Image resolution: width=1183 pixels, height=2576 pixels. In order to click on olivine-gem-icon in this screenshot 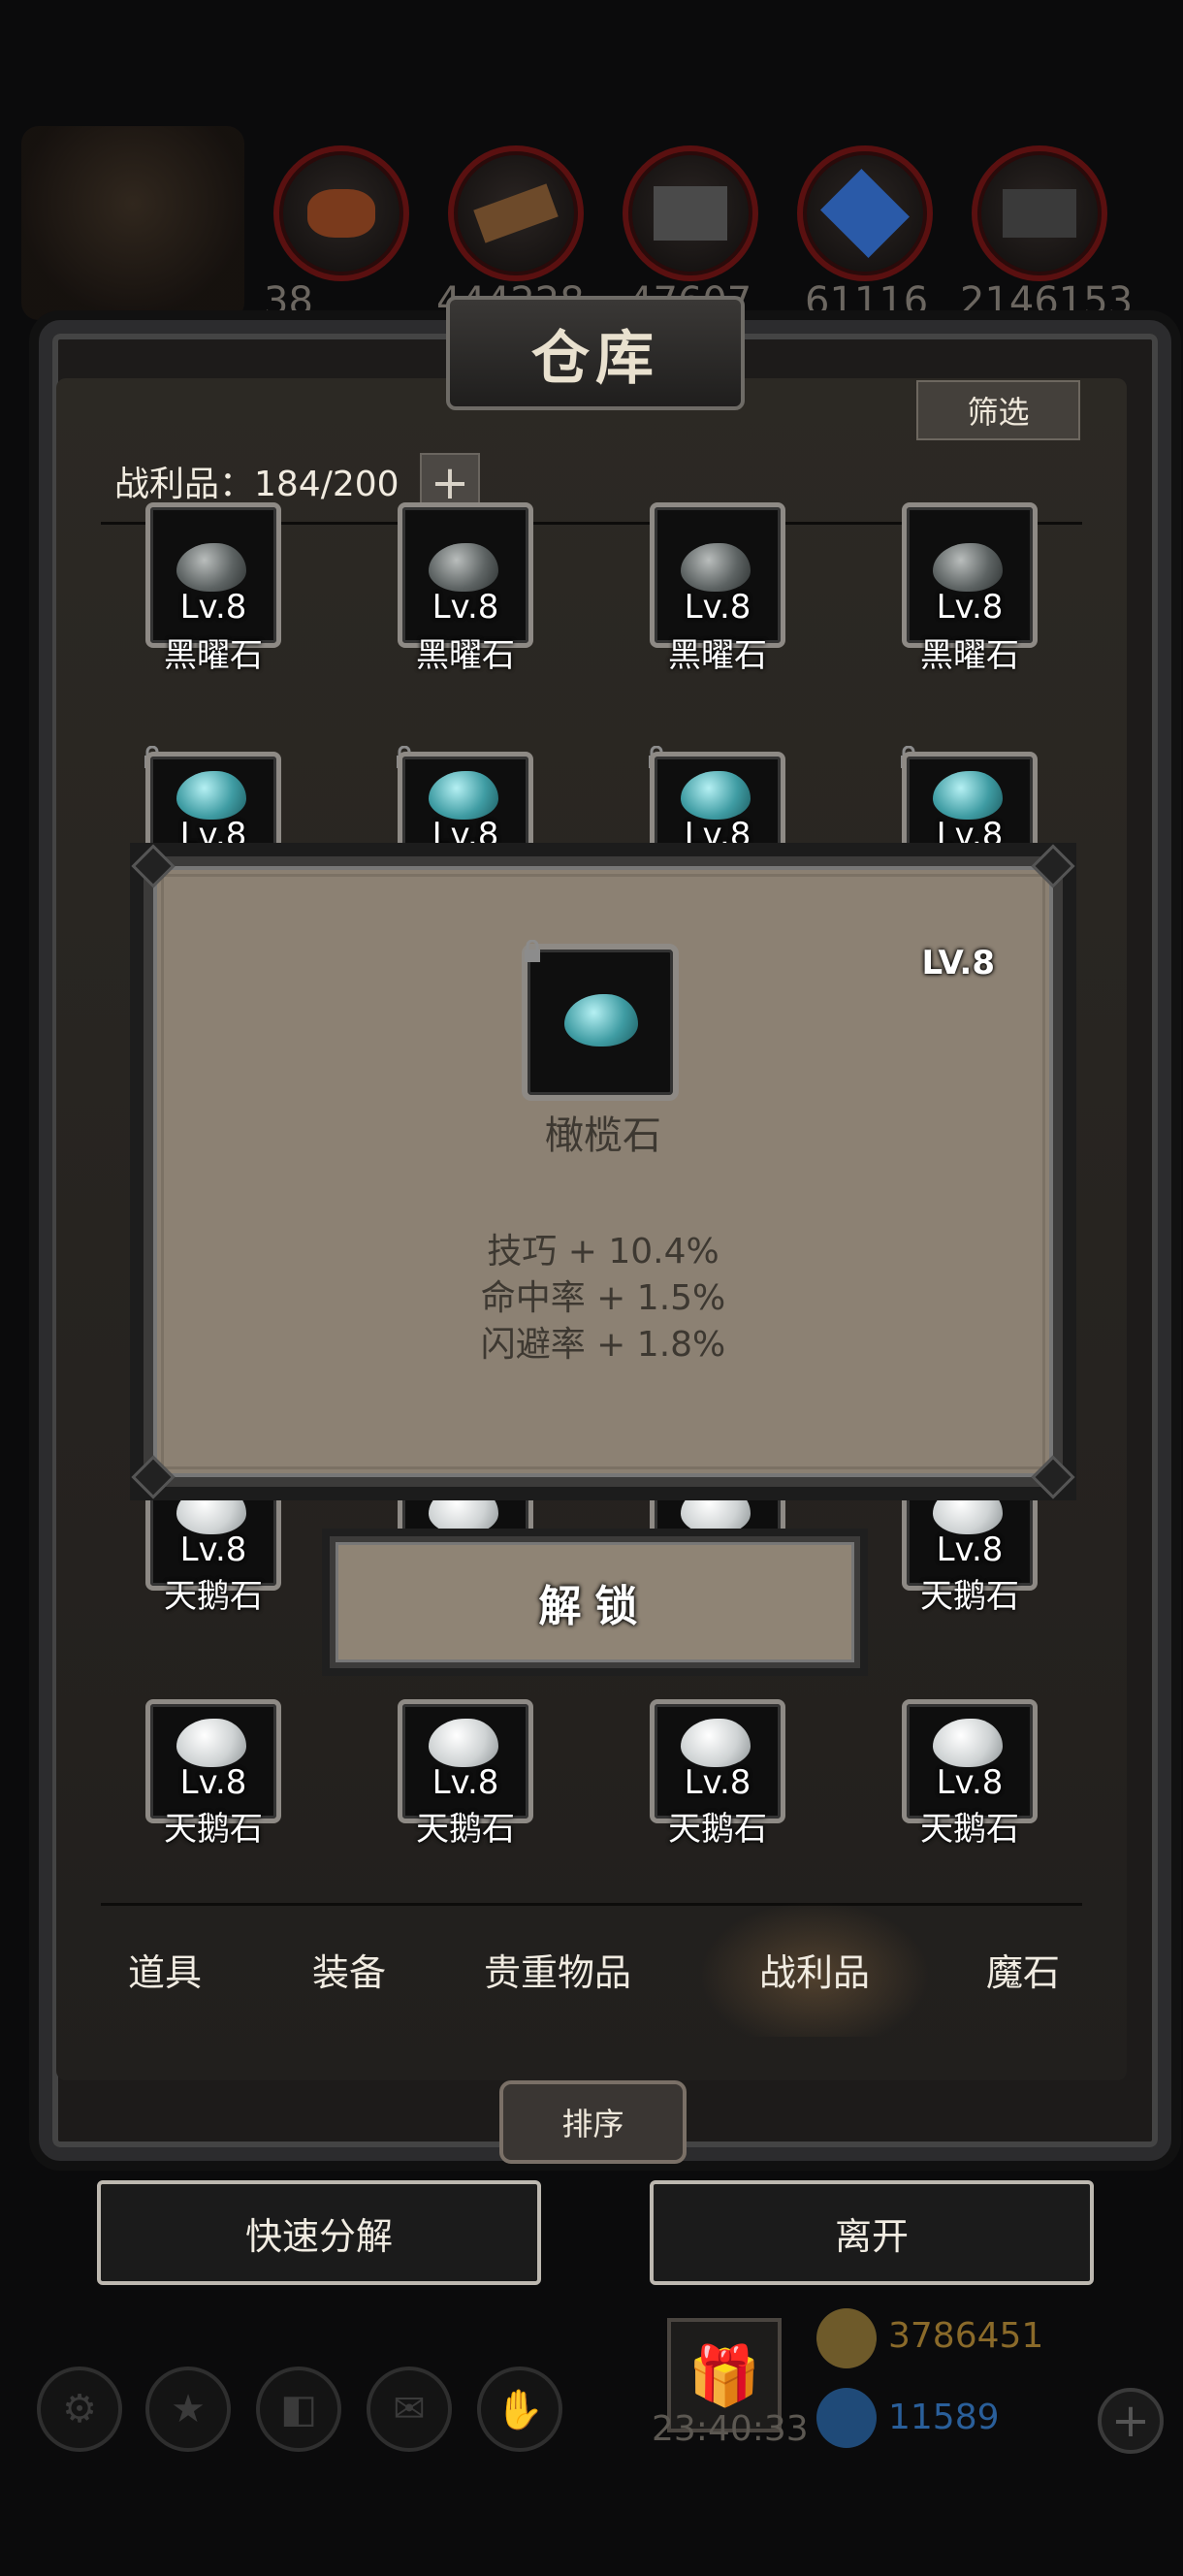, I will do `click(601, 1020)`.